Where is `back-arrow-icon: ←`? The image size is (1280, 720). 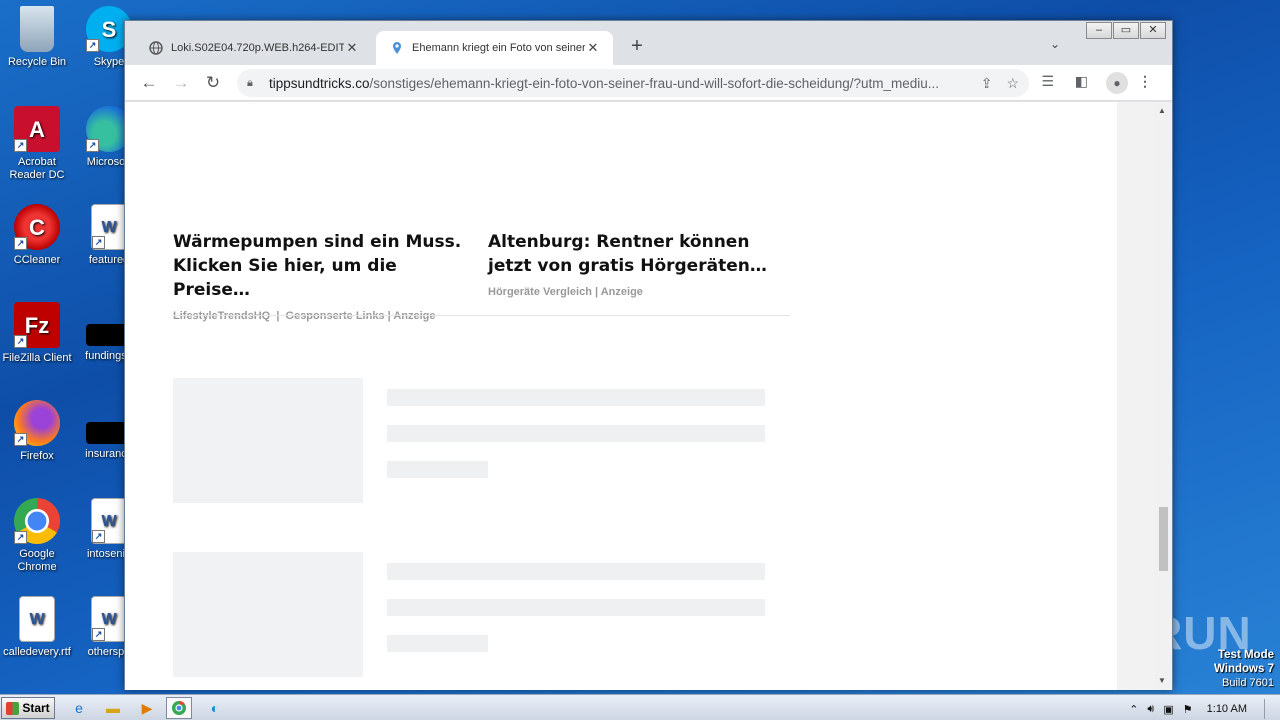 back-arrow-icon: ← is located at coordinates (149, 83).